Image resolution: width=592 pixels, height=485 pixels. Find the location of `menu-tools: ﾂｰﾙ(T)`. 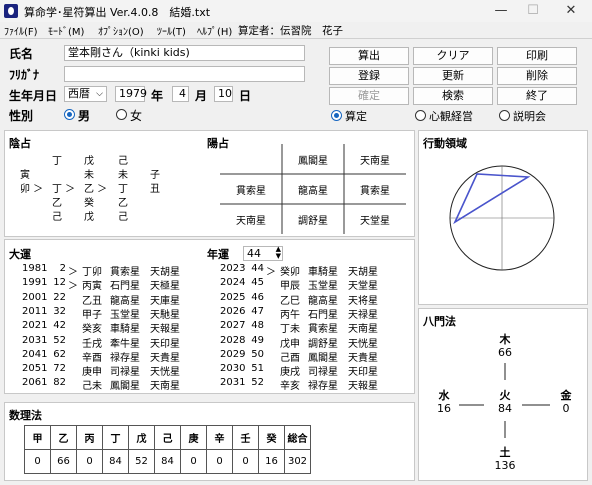

menu-tools: ﾂｰﾙ(T) is located at coordinates (171, 30).